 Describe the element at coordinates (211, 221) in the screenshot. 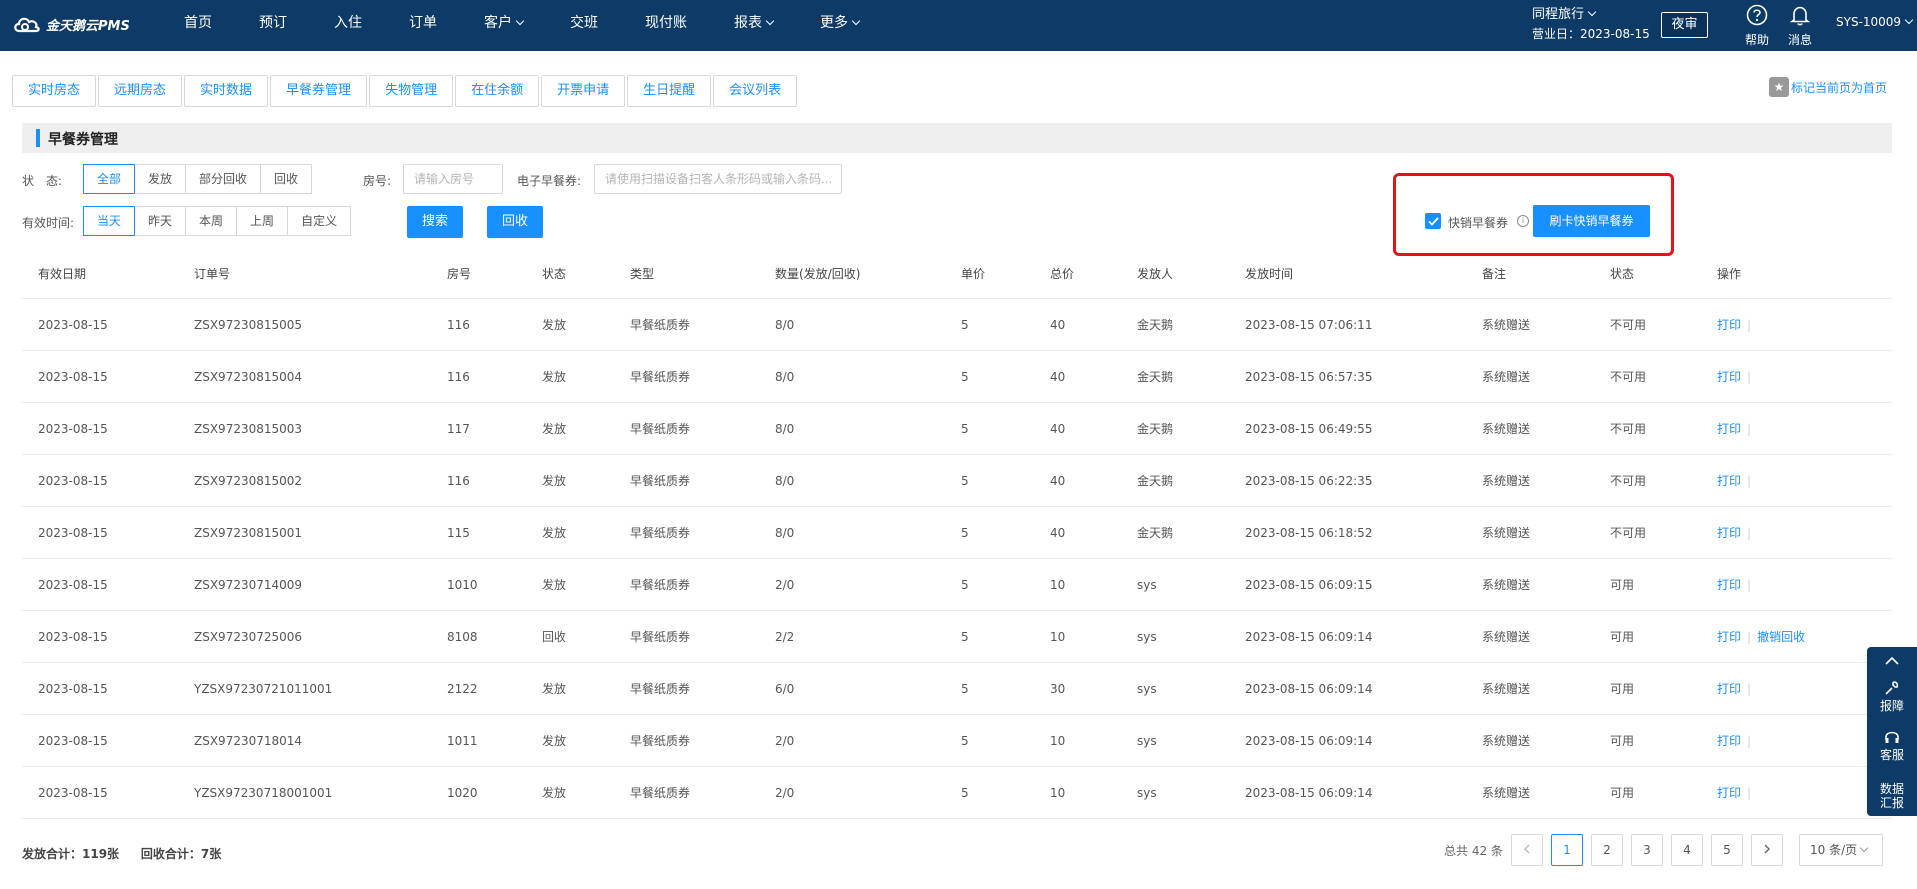

I see `valid-option-this-week: 本周` at that location.